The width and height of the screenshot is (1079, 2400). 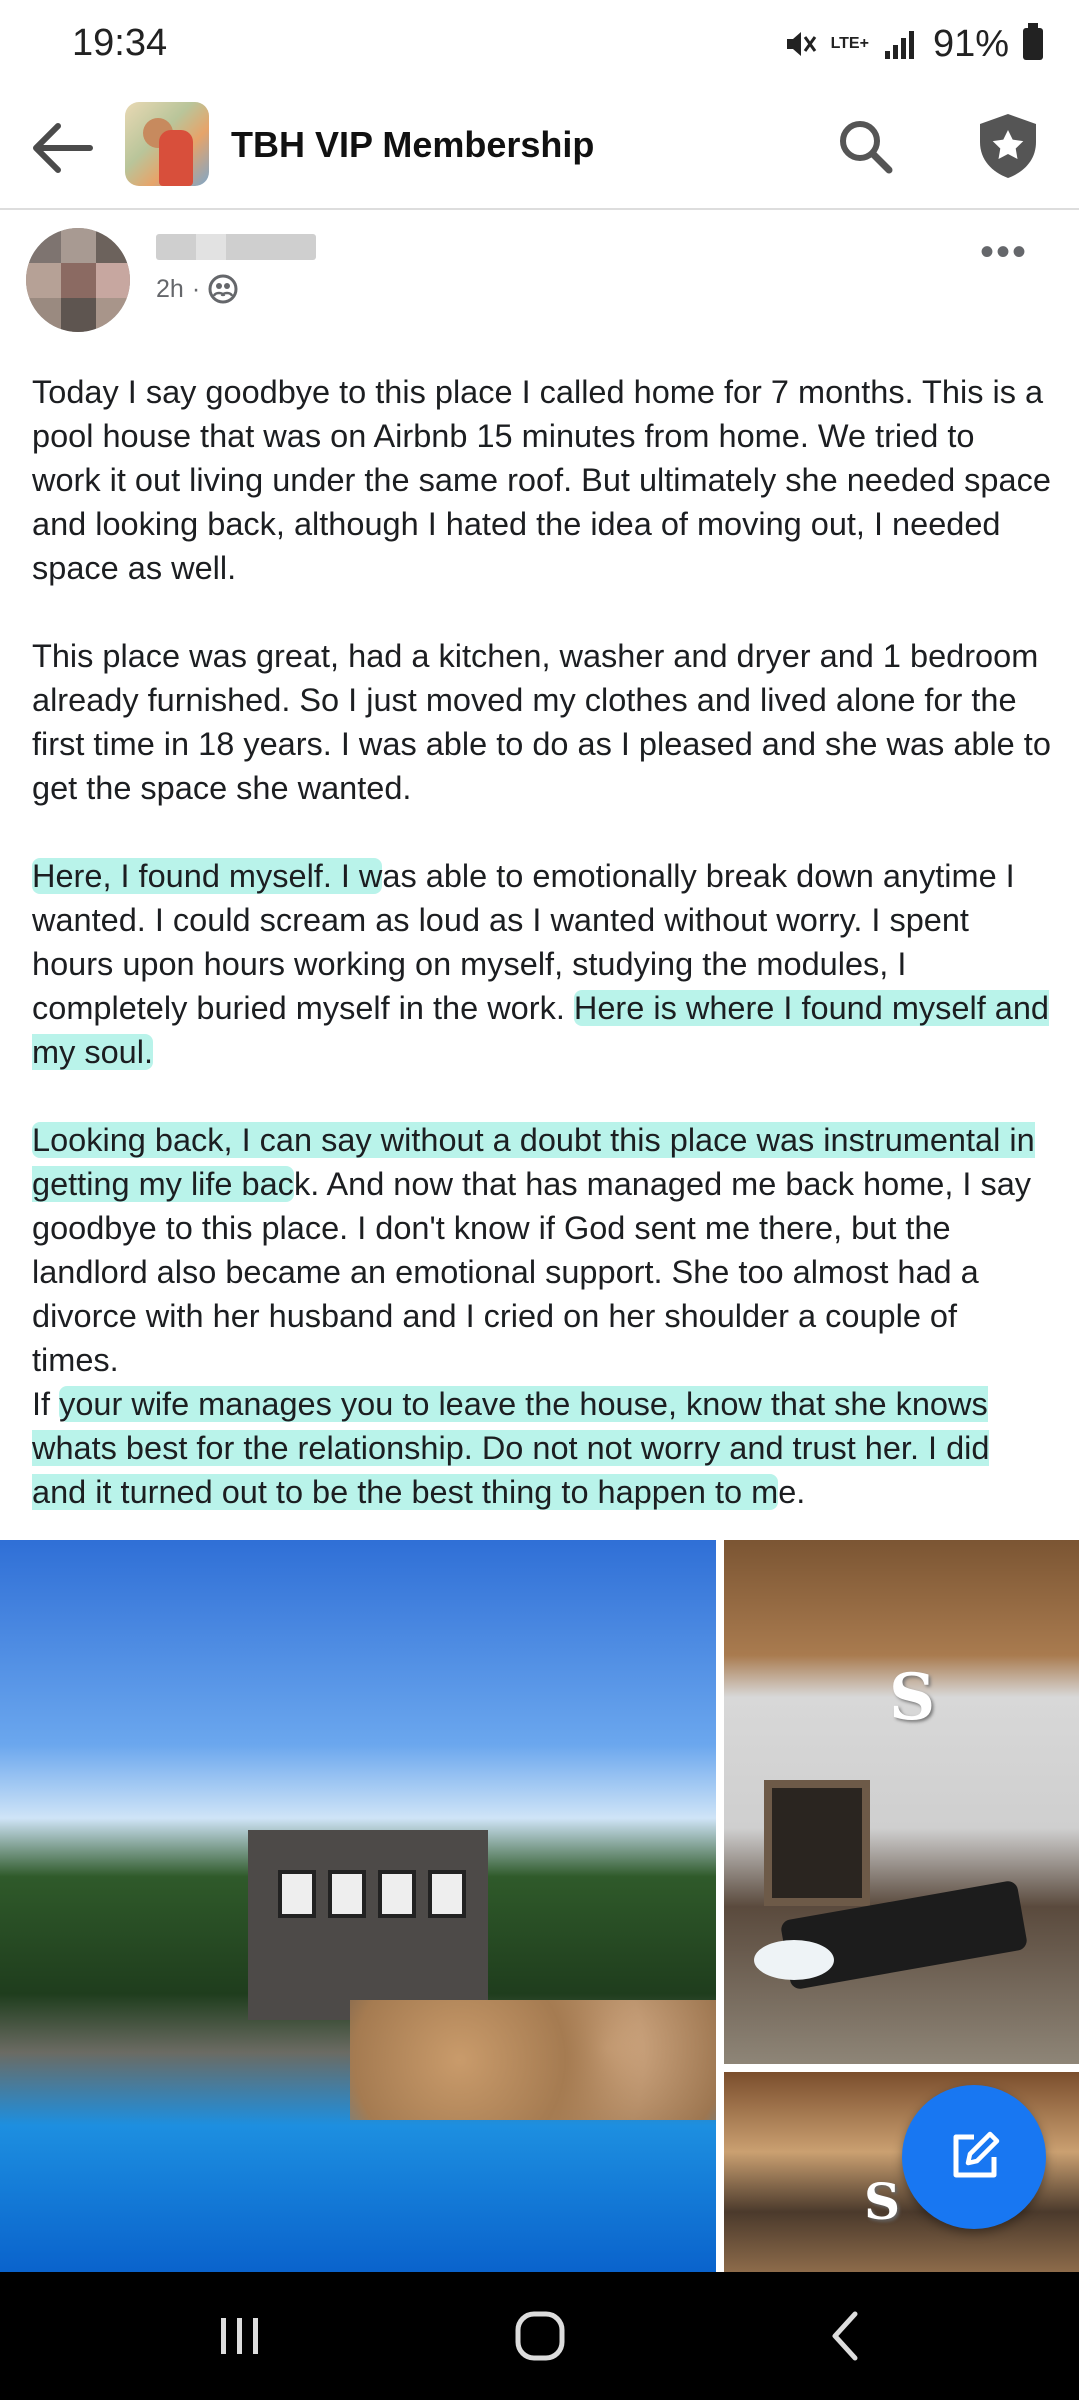 What do you see at coordinates (539, 44) in the screenshot?
I see `status-bar: 19:34 LTE+ 91%` at bounding box center [539, 44].